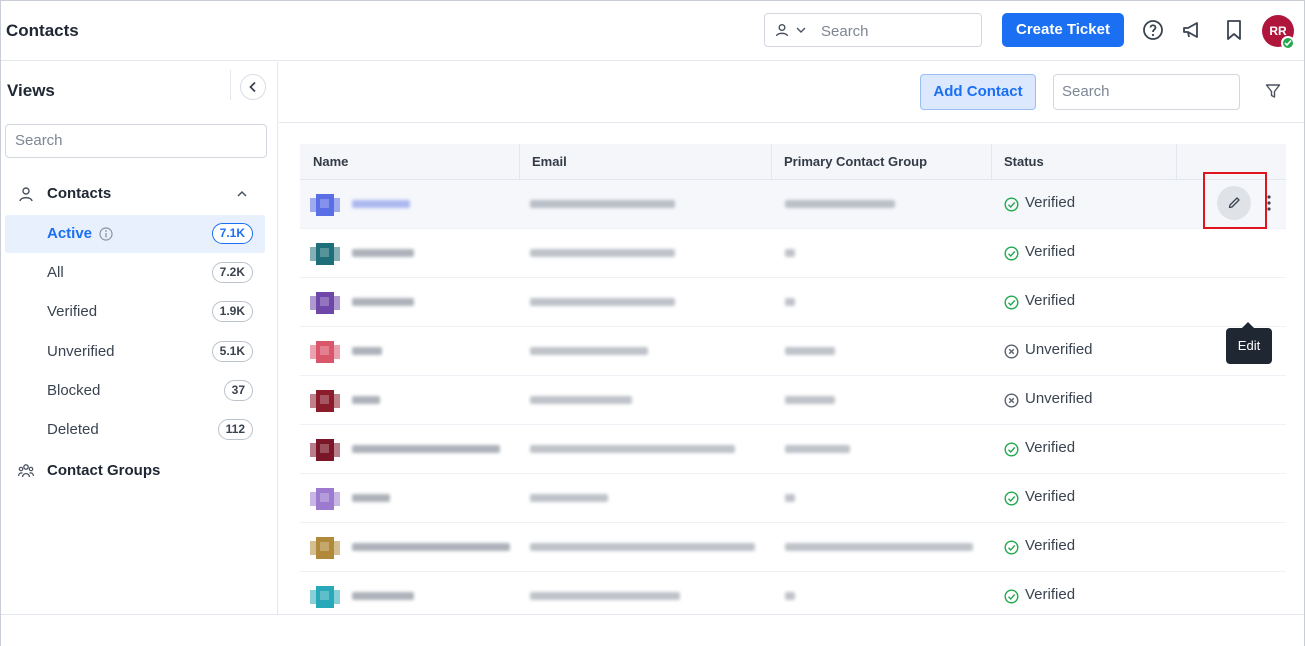 The image size is (1305, 646). Describe the element at coordinates (1059, 398) in the screenshot. I see `status-label: Unverified` at that location.